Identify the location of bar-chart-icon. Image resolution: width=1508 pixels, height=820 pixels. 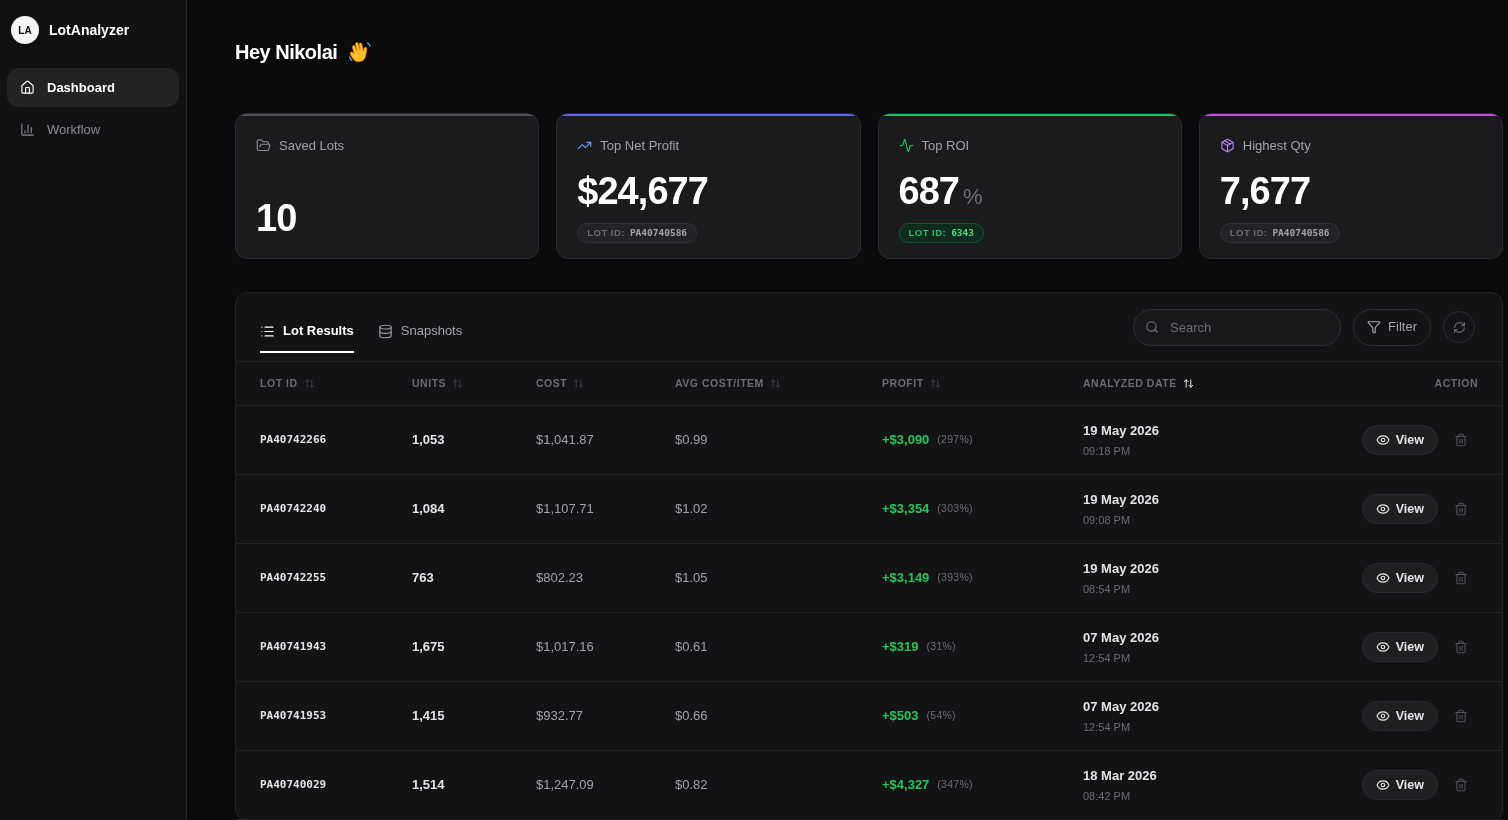
(27, 129).